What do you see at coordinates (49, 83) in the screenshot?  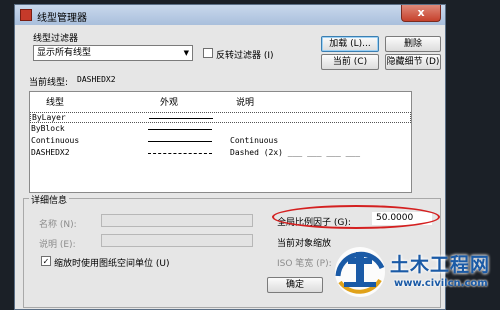 I see `current-linetype-label: 当前线型:` at bounding box center [49, 83].